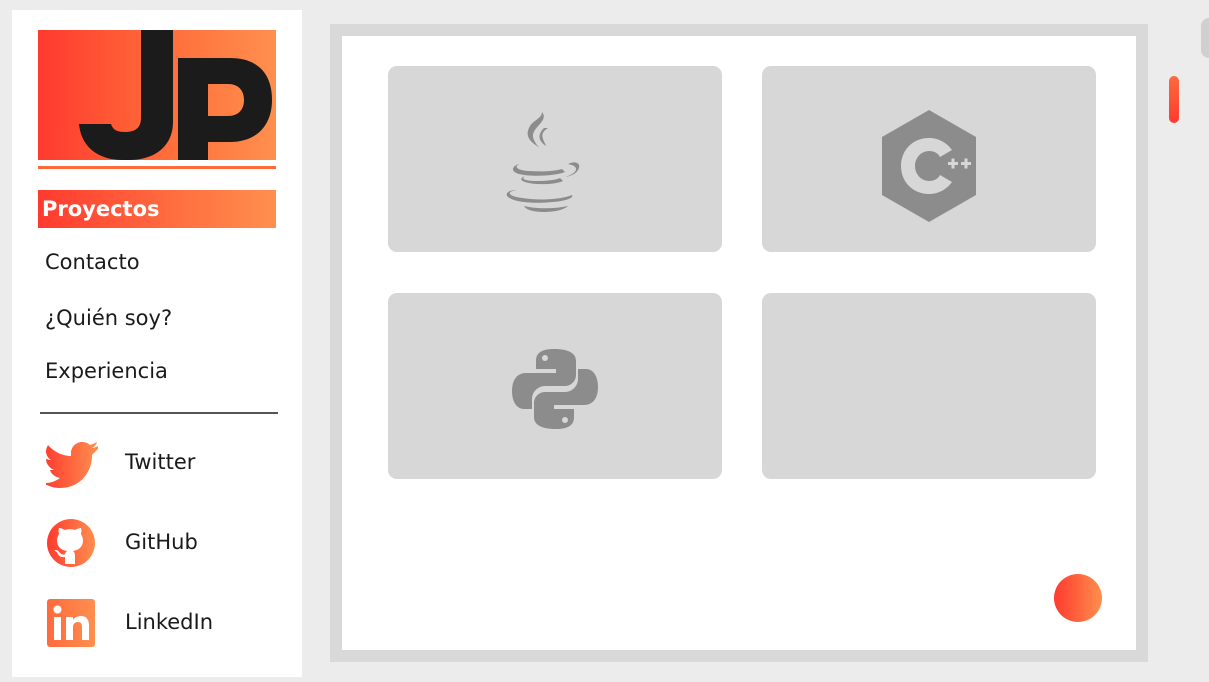 This screenshot has height=682, width=1209. I want to click on social-label: Twitter, so click(160, 462).